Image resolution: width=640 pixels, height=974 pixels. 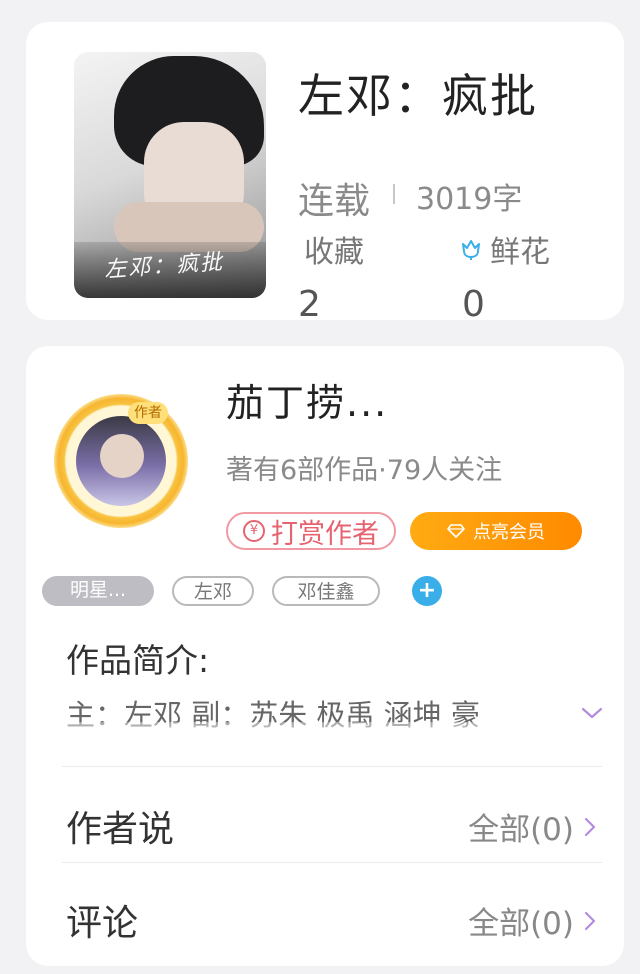 I want to click on word-count: 3019字, so click(x=469, y=199).